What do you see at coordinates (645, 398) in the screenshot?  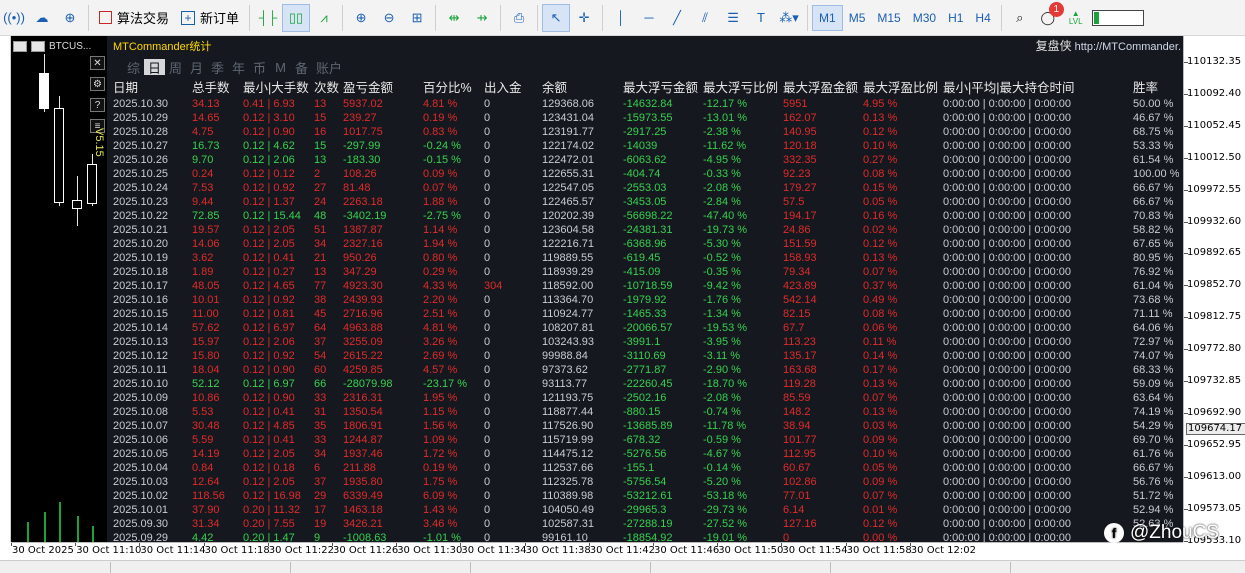 I see `cell-mfl: -2502.16` at bounding box center [645, 398].